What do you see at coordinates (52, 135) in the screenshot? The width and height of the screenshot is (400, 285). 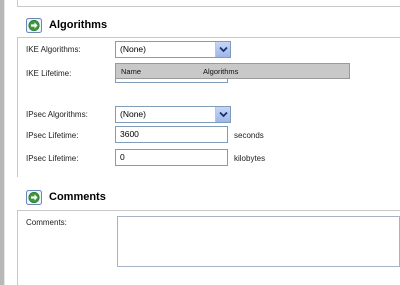 I see `ipsec-lifetime-seconds-label: IPsec Lifetime:` at bounding box center [52, 135].